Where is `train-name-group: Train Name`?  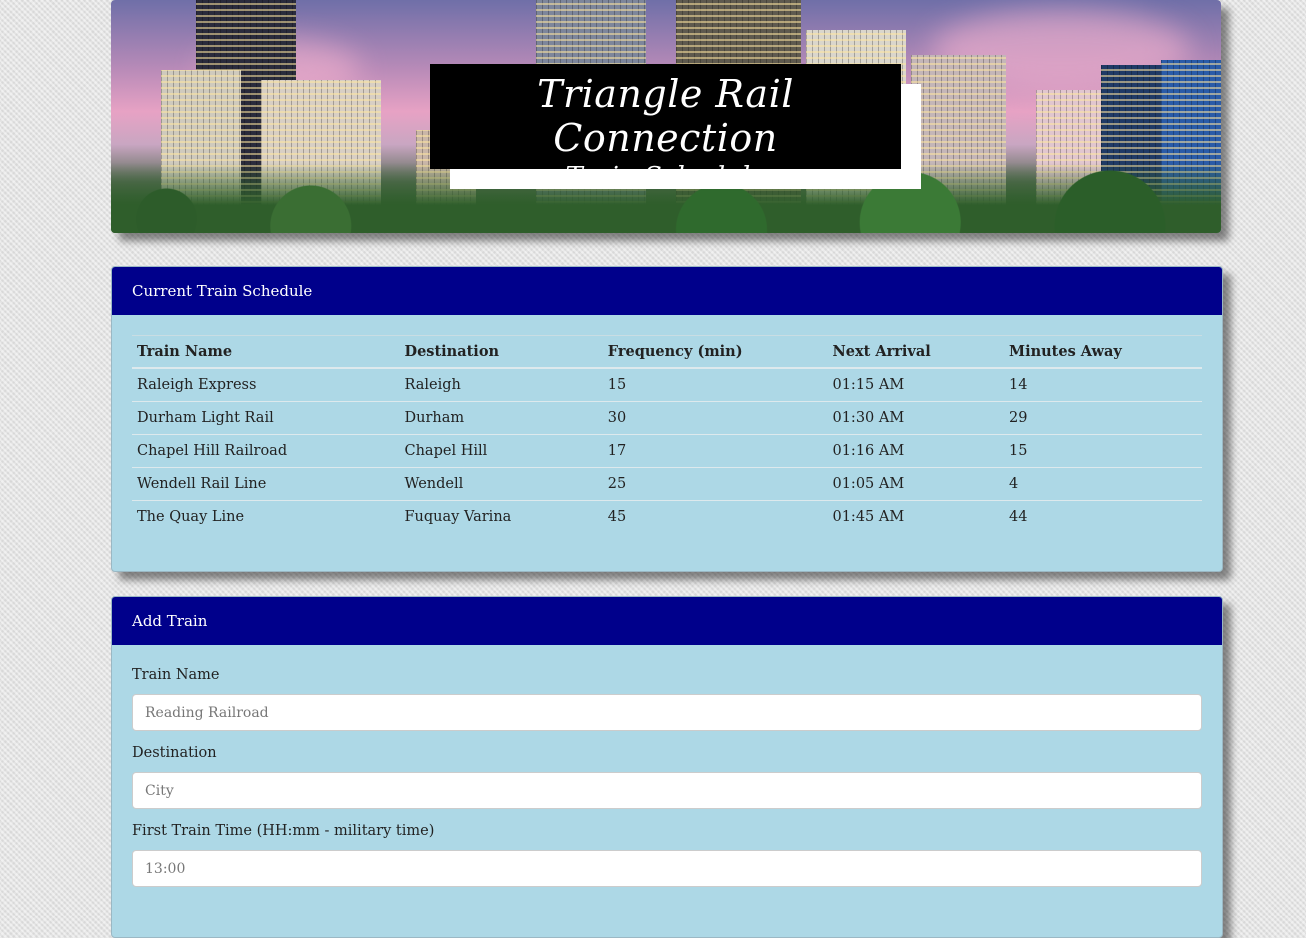
train-name-group: Train Name is located at coordinates (667, 699).